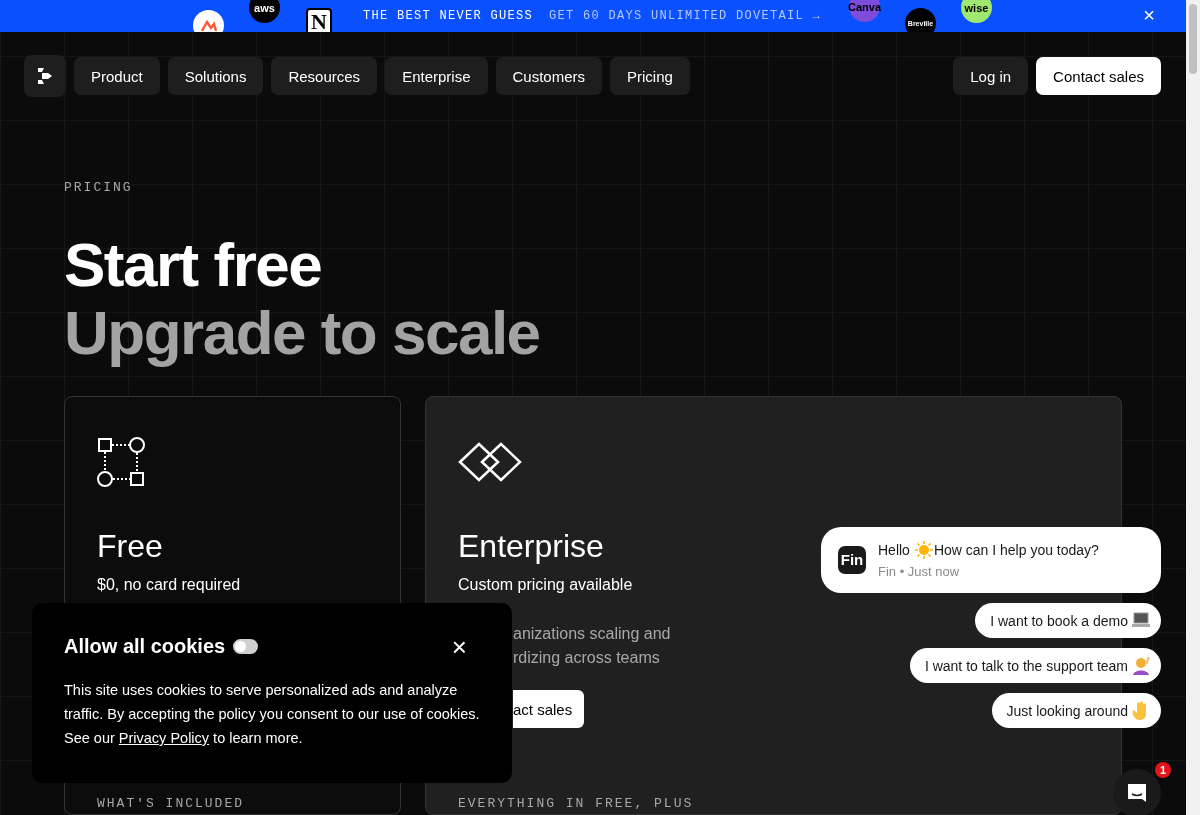 The height and width of the screenshot is (815, 1200). Describe the element at coordinates (864, 11) in the screenshot. I see `brand-logo: Canva` at that location.